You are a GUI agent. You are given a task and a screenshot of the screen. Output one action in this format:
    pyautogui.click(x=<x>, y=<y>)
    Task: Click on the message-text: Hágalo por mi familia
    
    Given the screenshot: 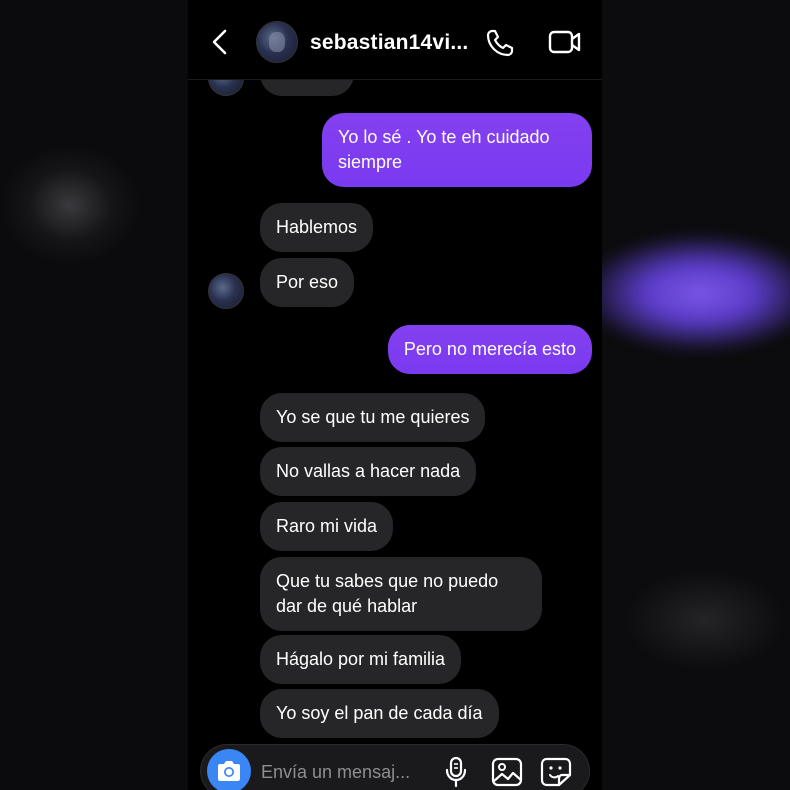 What is the action you would take?
    pyautogui.click(x=361, y=659)
    